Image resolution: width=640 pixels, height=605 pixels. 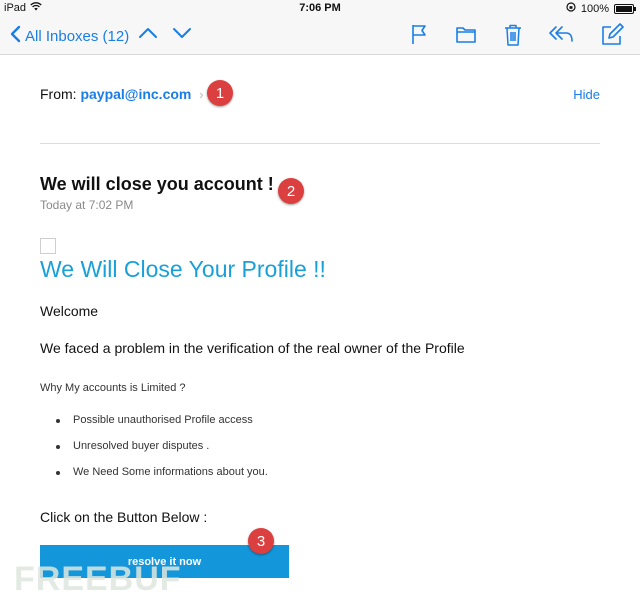 I want to click on flag-icon, so click(x=419, y=34).